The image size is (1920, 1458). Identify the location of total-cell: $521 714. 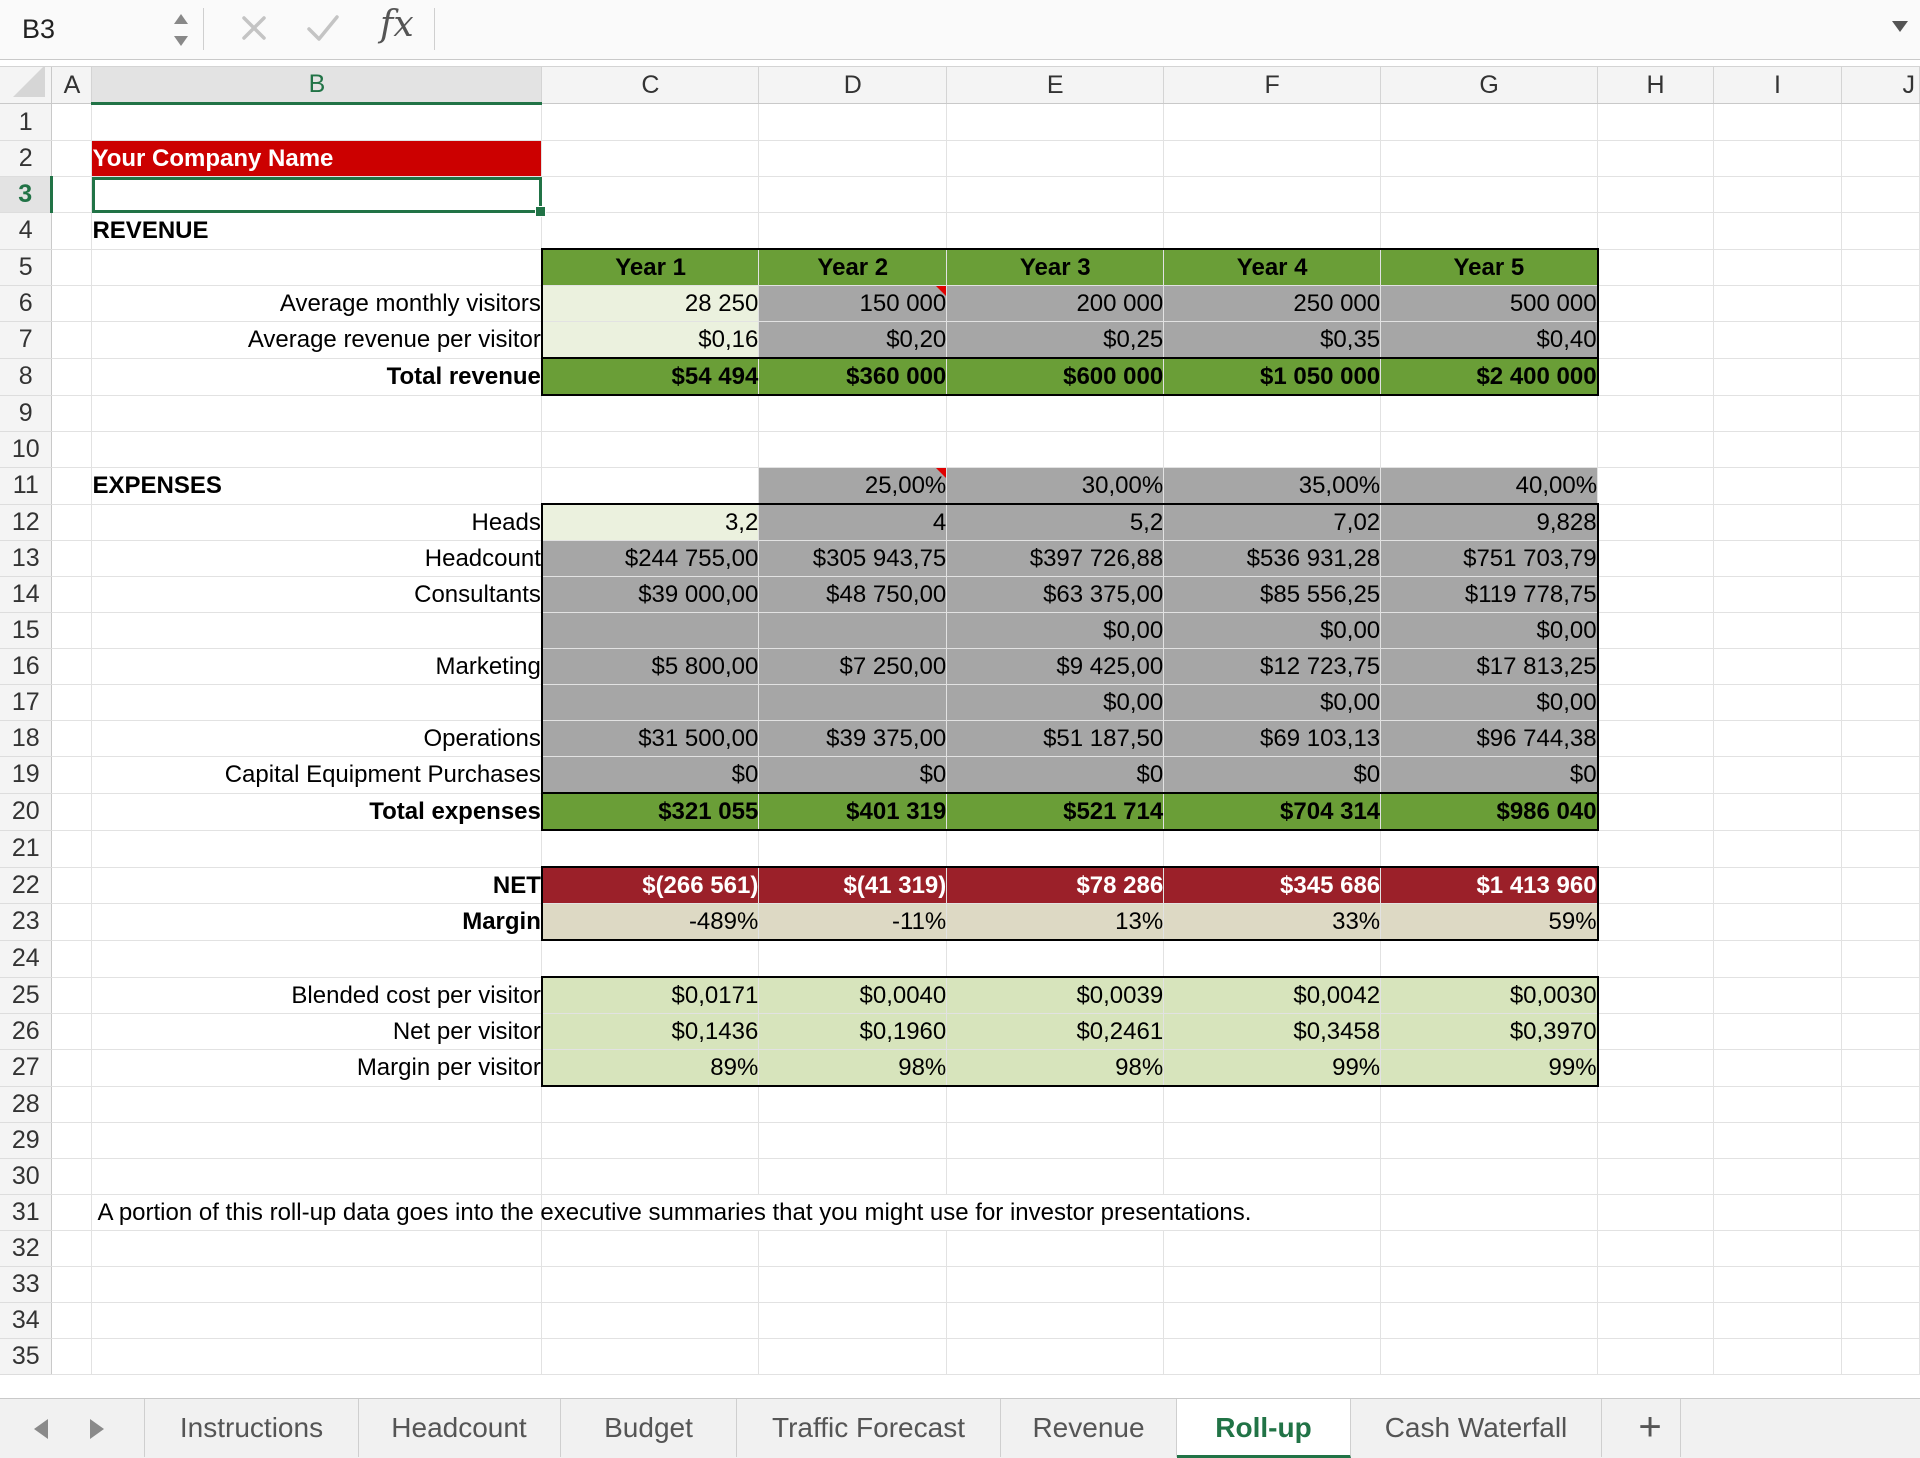
(1055, 811).